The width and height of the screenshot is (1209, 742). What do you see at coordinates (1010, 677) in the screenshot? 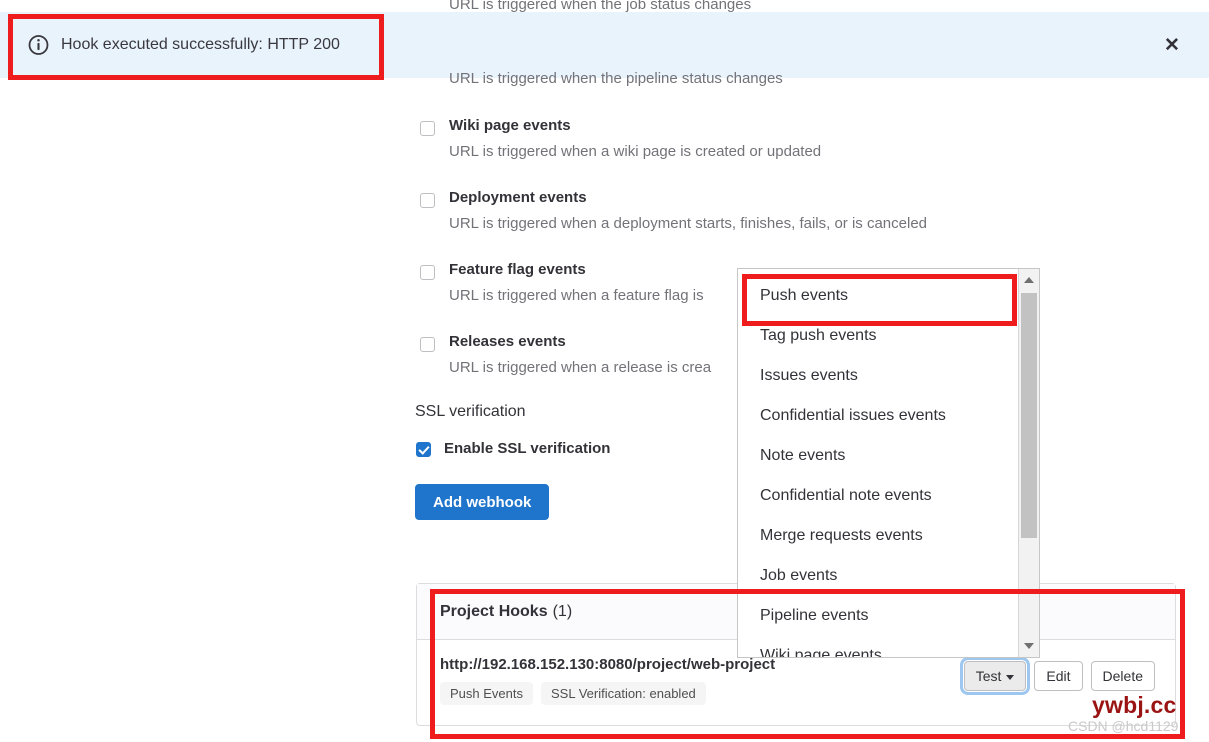
I see `chevron-down-icon` at bounding box center [1010, 677].